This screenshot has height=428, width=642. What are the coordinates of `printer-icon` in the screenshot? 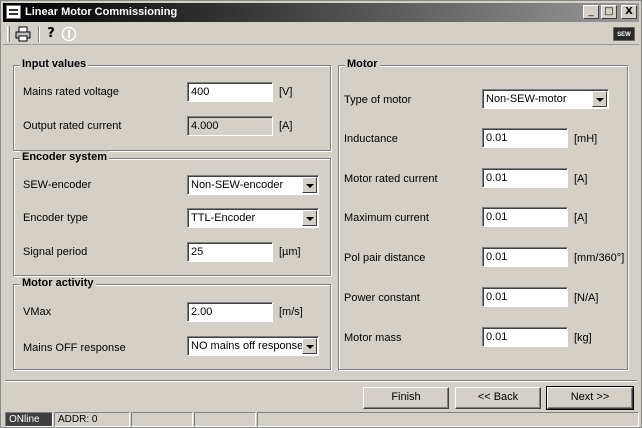 It's located at (23, 34).